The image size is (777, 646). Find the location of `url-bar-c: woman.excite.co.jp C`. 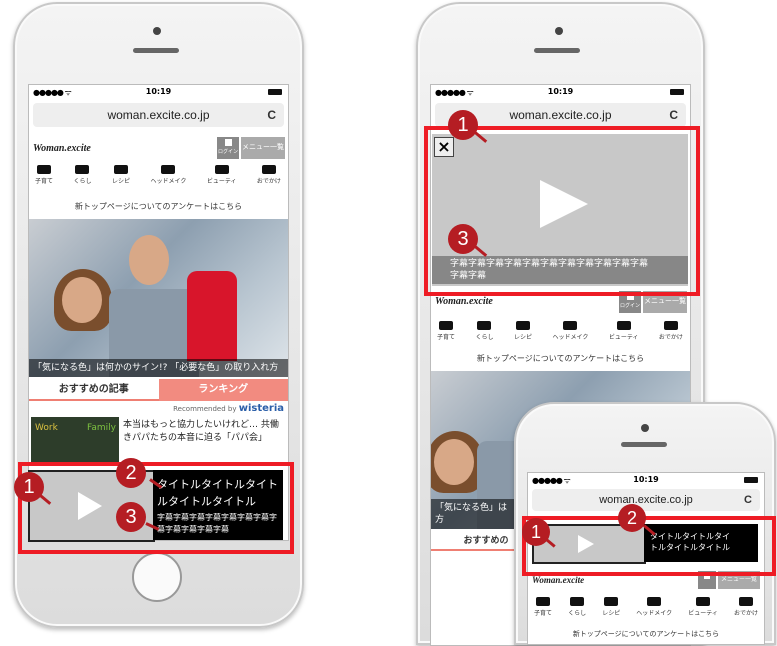

url-bar-c: woman.excite.co.jp C is located at coordinates (646, 500).